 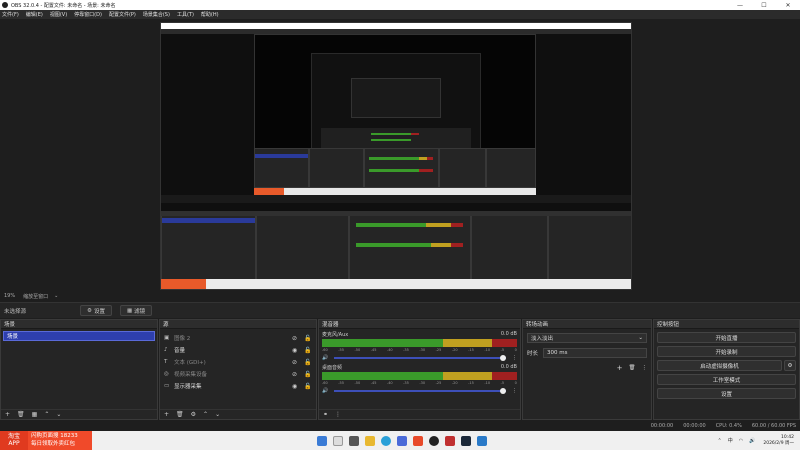 What do you see at coordinates (719, 365) in the screenshot?
I see `virtual-camera-button: 启动虚拟摄像机` at bounding box center [719, 365].